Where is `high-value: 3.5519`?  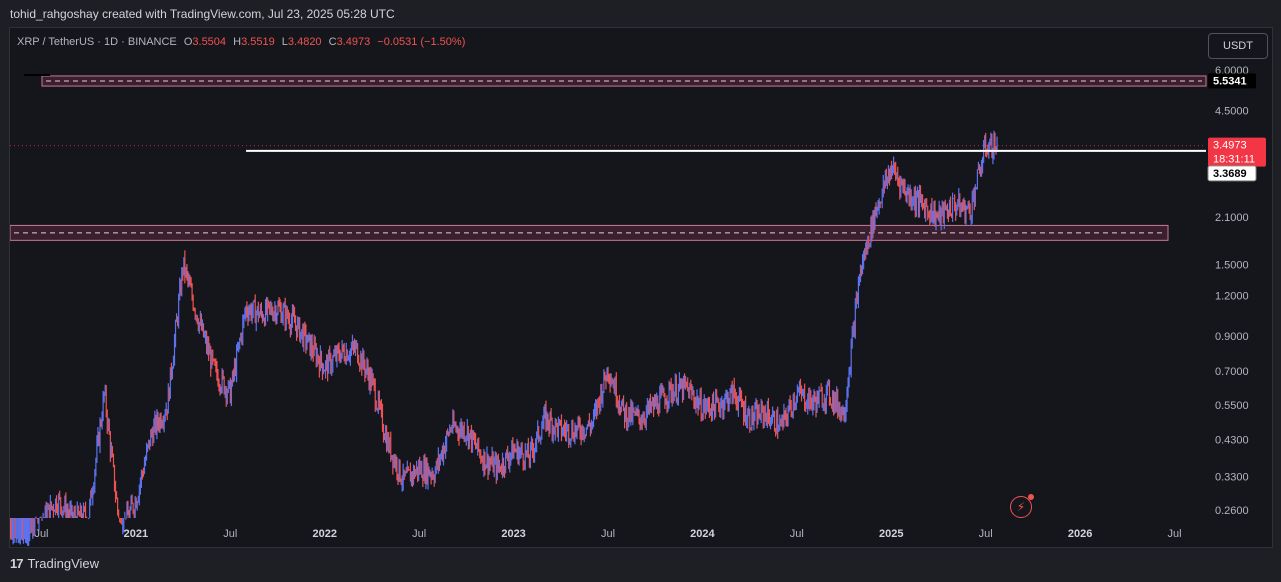
high-value: 3.5519 is located at coordinates (258, 42).